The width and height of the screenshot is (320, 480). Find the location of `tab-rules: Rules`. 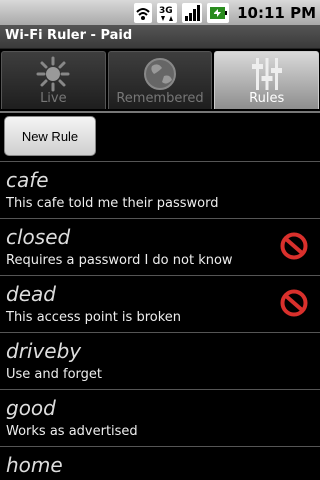

tab-rules: Rules is located at coordinates (267, 80).